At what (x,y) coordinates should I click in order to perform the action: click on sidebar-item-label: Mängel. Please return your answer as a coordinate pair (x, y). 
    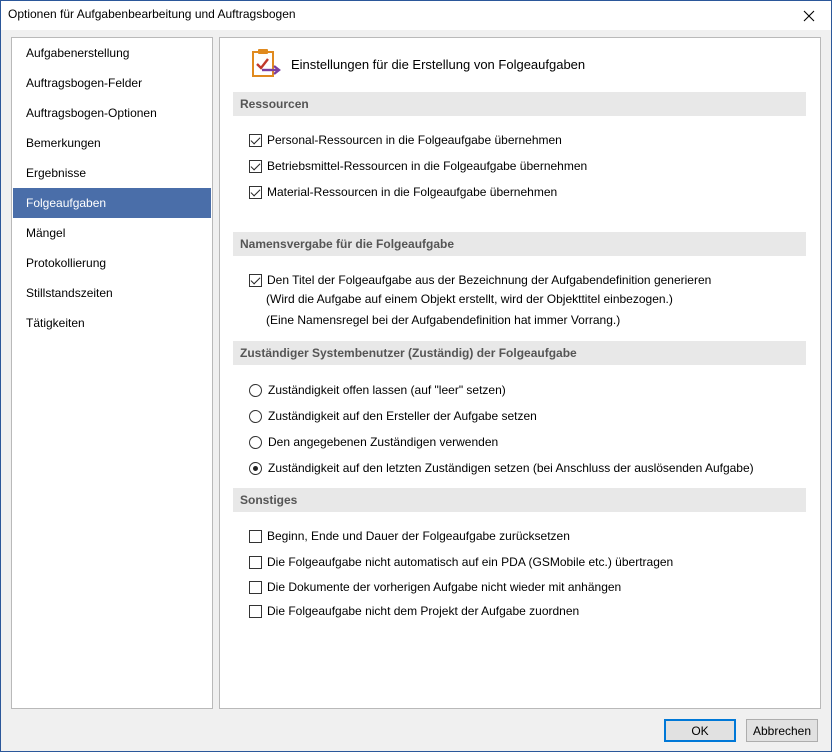
    Looking at the image, I should click on (46, 233).